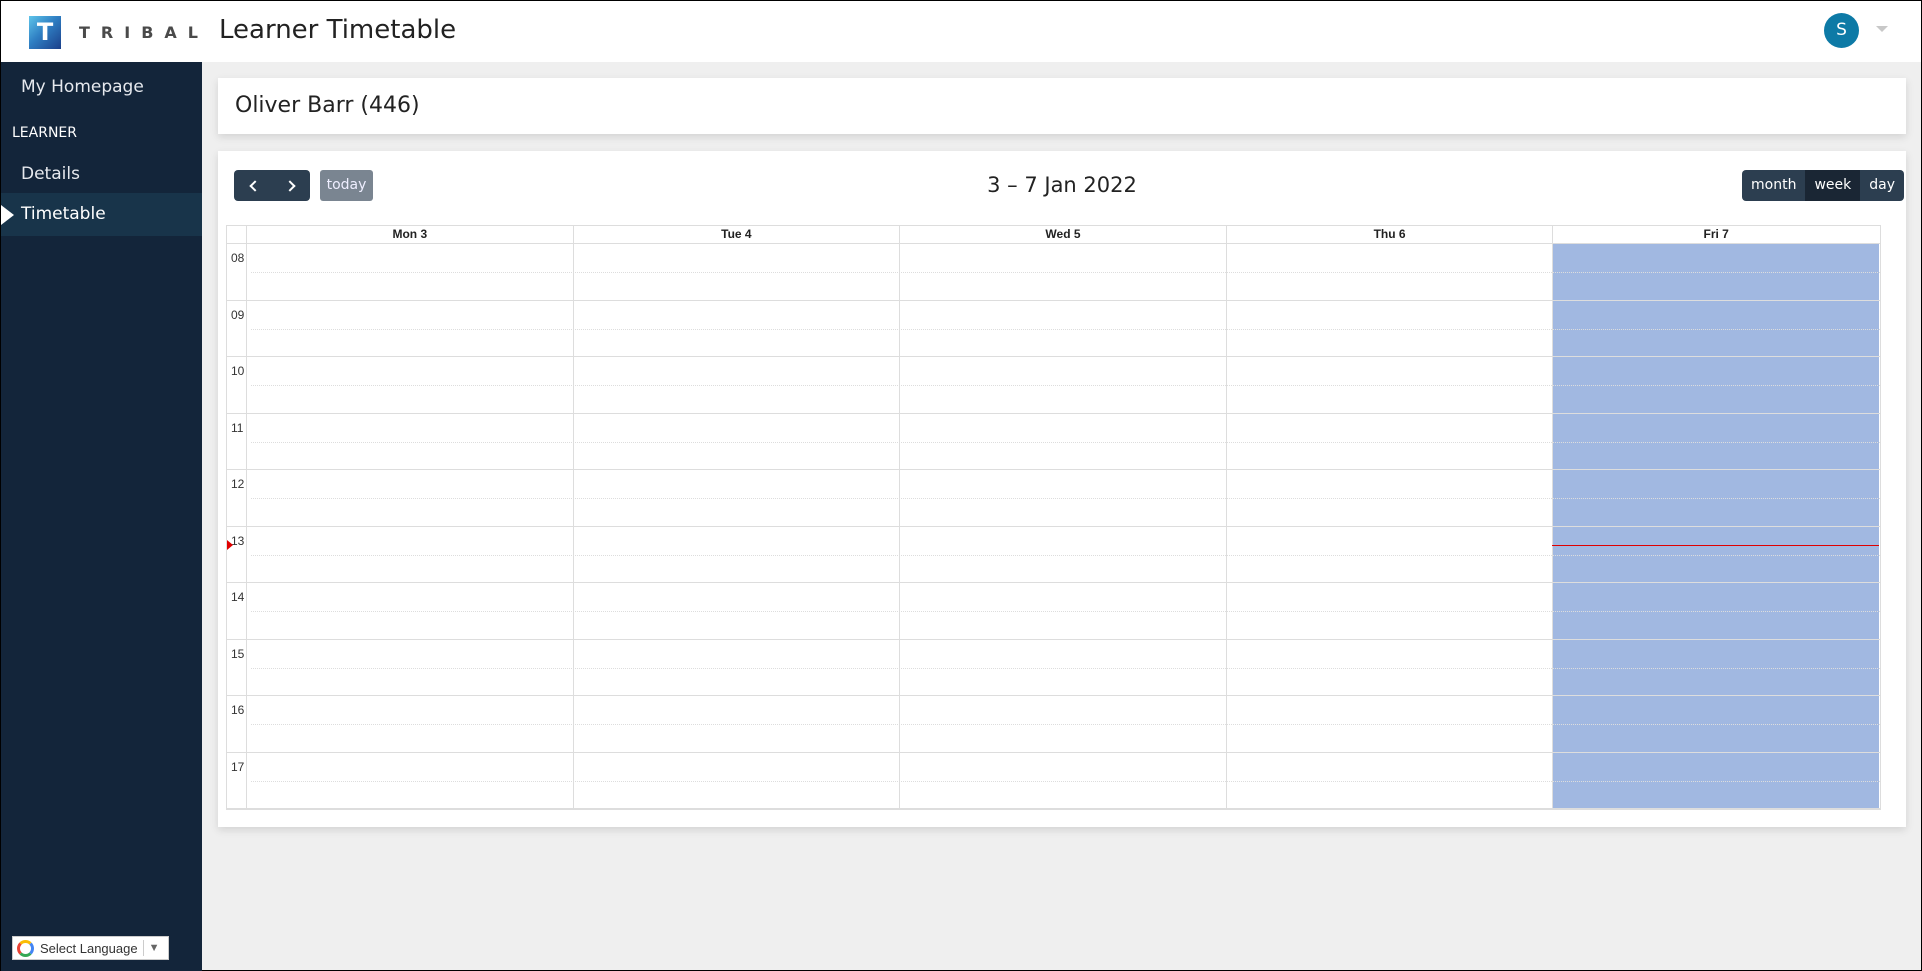 Image resolution: width=1922 pixels, height=971 pixels. Describe the element at coordinates (1715, 235) in the screenshot. I see `day-header: Fri 7` at that location.